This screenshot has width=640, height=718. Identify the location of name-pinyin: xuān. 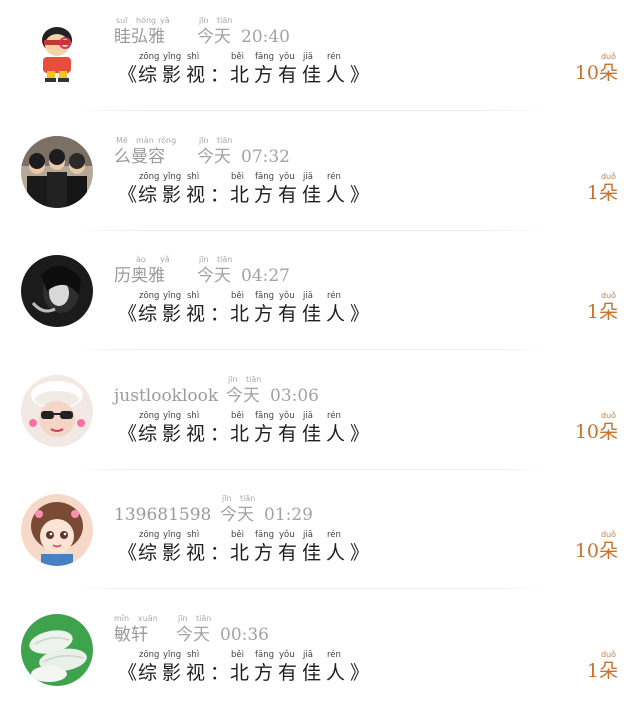
(148, 618).